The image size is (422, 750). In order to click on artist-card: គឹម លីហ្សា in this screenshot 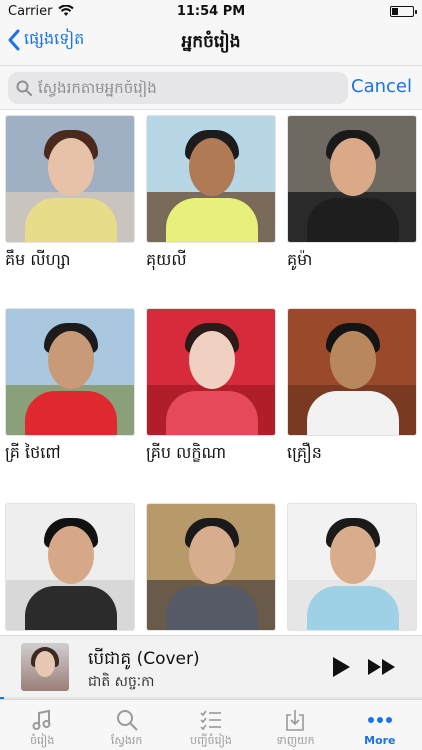, I will do `click(70, 193)`.